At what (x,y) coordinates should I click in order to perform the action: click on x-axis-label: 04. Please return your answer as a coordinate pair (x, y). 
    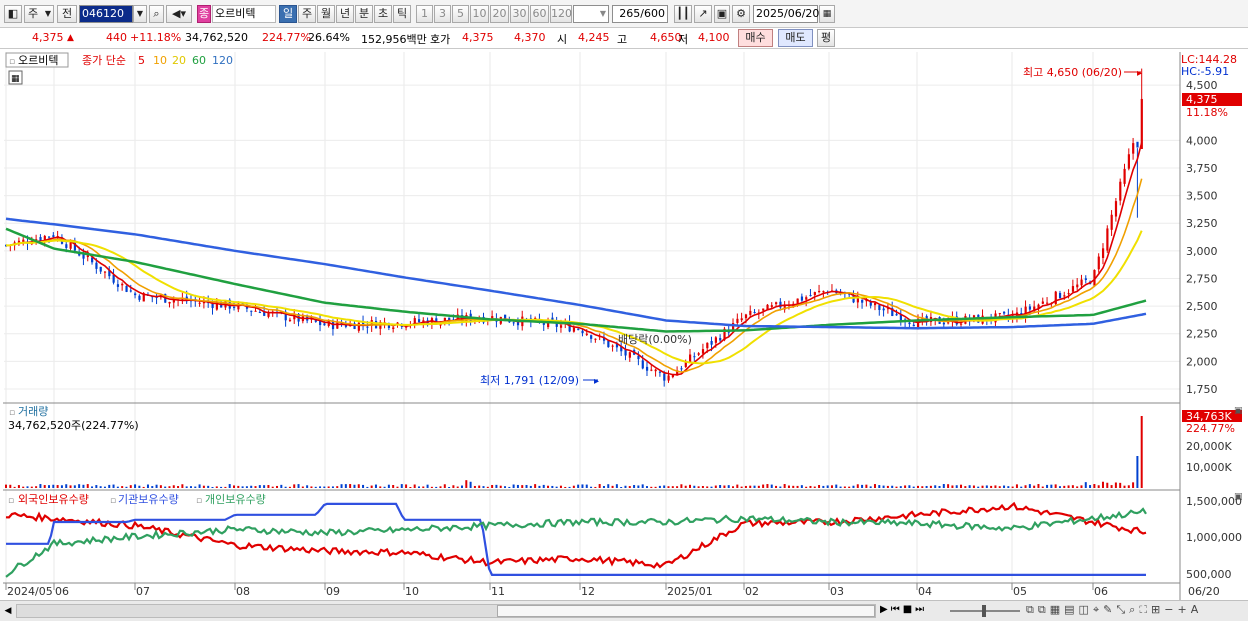
    Looking at the image, I should click on (925, 591).